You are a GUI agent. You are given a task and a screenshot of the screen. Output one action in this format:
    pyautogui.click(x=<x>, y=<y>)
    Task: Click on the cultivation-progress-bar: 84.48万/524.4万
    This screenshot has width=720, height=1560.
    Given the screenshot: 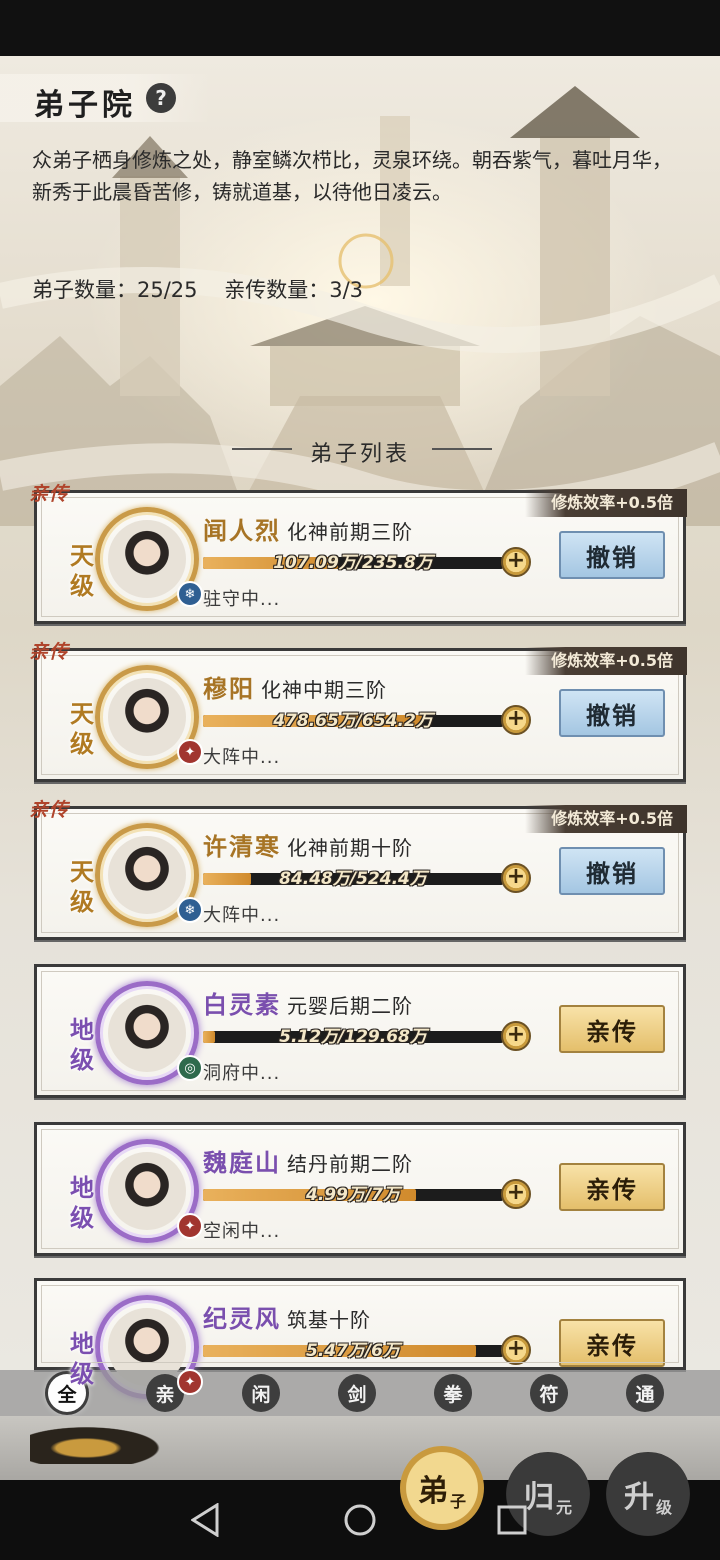 What is the action you would take?
    pyautogui.click(x=353, y=879)
    